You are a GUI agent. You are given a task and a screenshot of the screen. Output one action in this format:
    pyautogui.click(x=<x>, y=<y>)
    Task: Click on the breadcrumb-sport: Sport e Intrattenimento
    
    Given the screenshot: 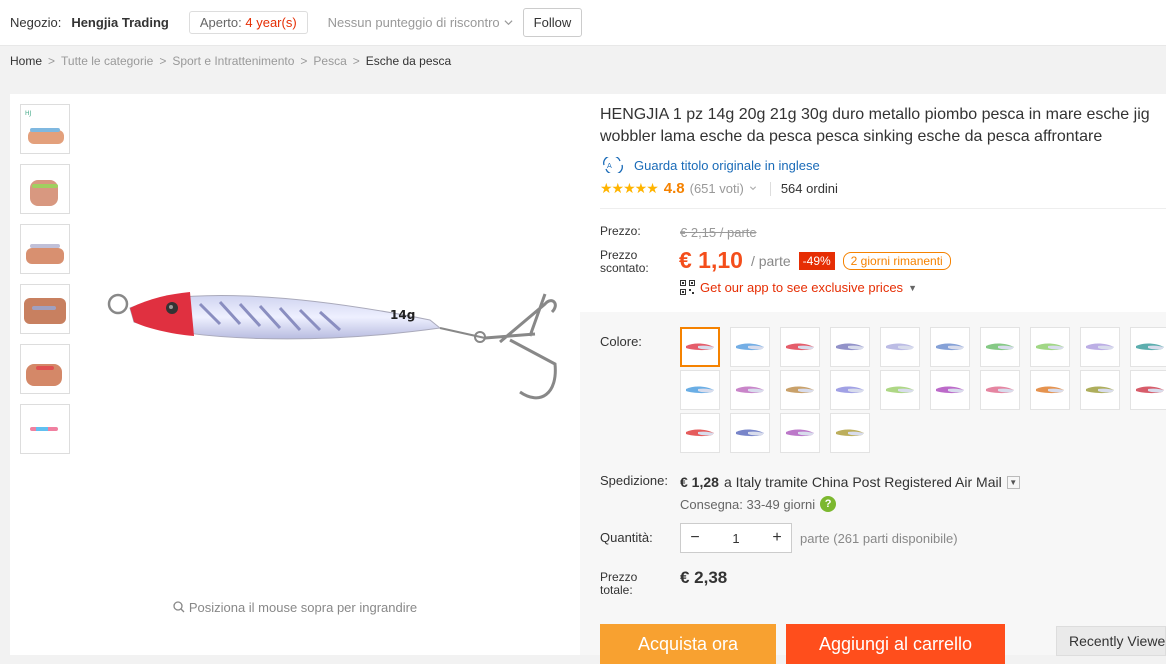 What is the action you would take?
    pyautogui.click(x=233, y=61)
    